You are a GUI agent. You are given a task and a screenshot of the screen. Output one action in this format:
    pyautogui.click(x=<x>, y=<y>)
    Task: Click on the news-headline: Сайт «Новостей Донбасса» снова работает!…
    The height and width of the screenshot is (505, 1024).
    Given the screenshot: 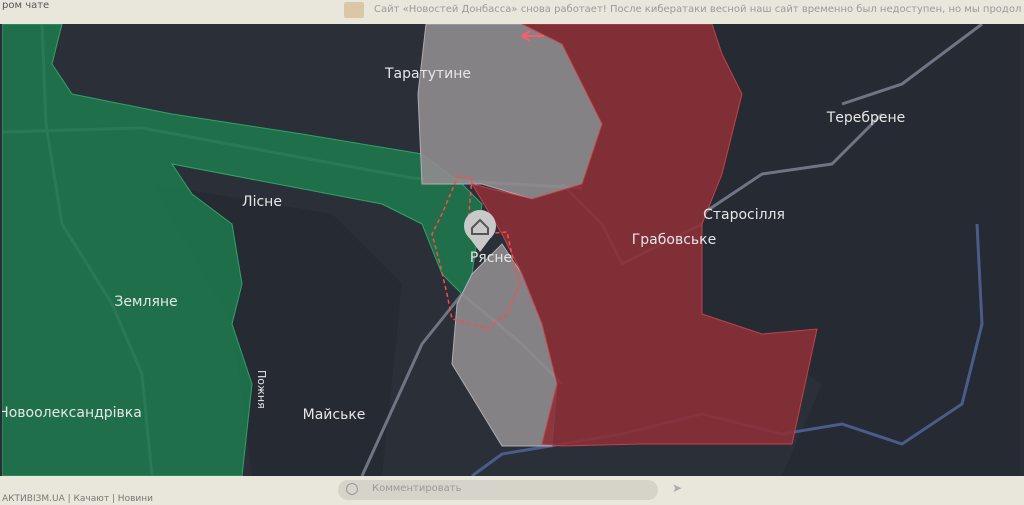 What is the action you would take?
    pyautogui.click(x=698, y=9)
    